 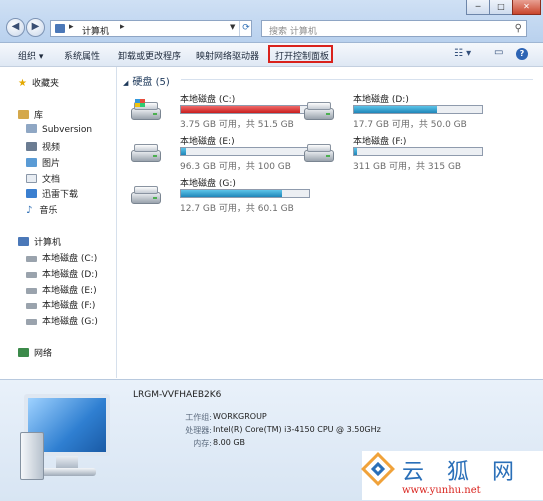 What do you see at coordinates (51, 164) in the screenshot?
I see `nav-label: 图片` at bounding box center [51, 164].